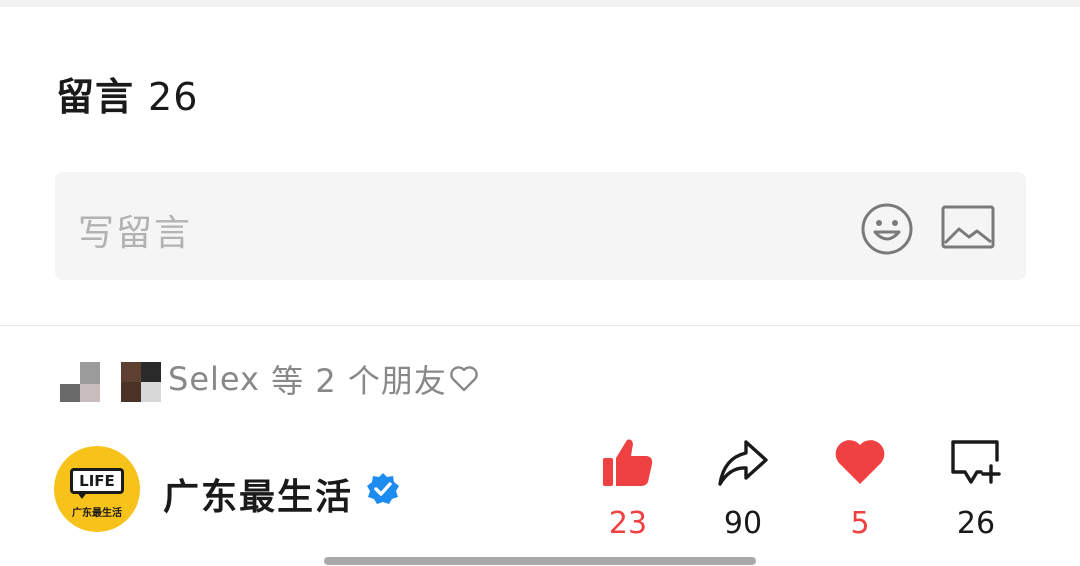 Image resolution: width=1080 pixels, height=566 pixels. I want to click on comments-title: 留言, so click(95, 97).